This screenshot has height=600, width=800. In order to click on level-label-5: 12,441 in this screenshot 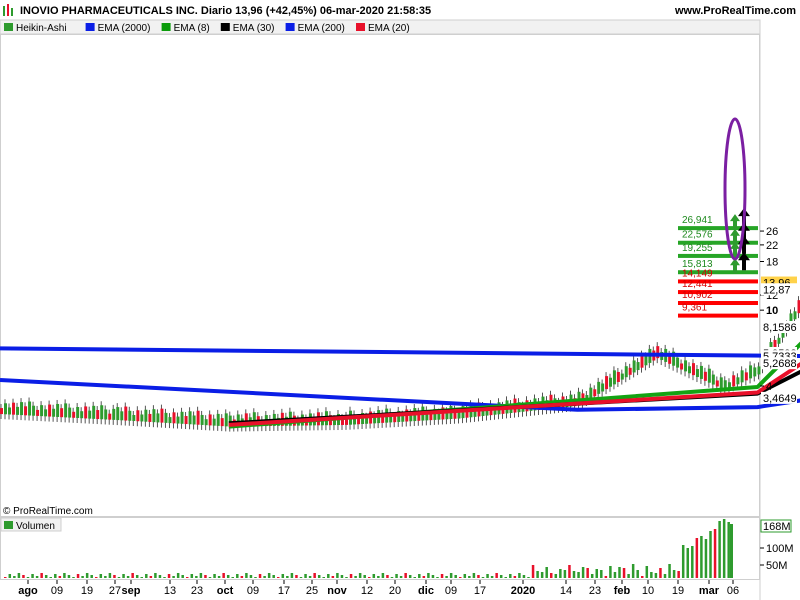, I will do `click(697, 284)`.